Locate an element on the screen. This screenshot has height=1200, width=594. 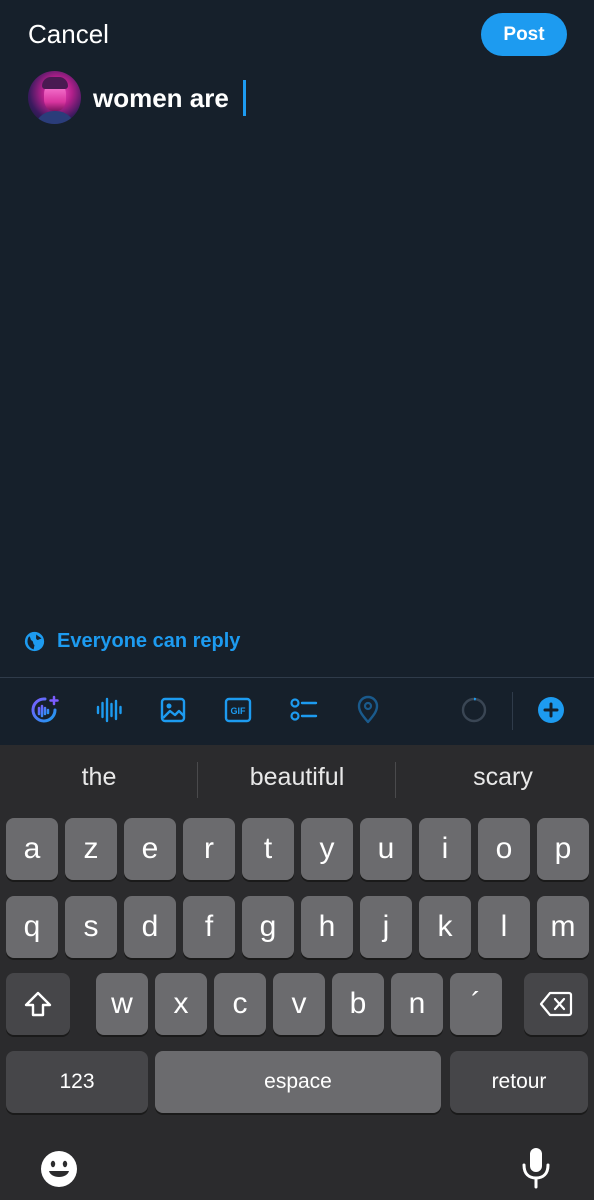
key-t: t is located at coordinates (268, 849).